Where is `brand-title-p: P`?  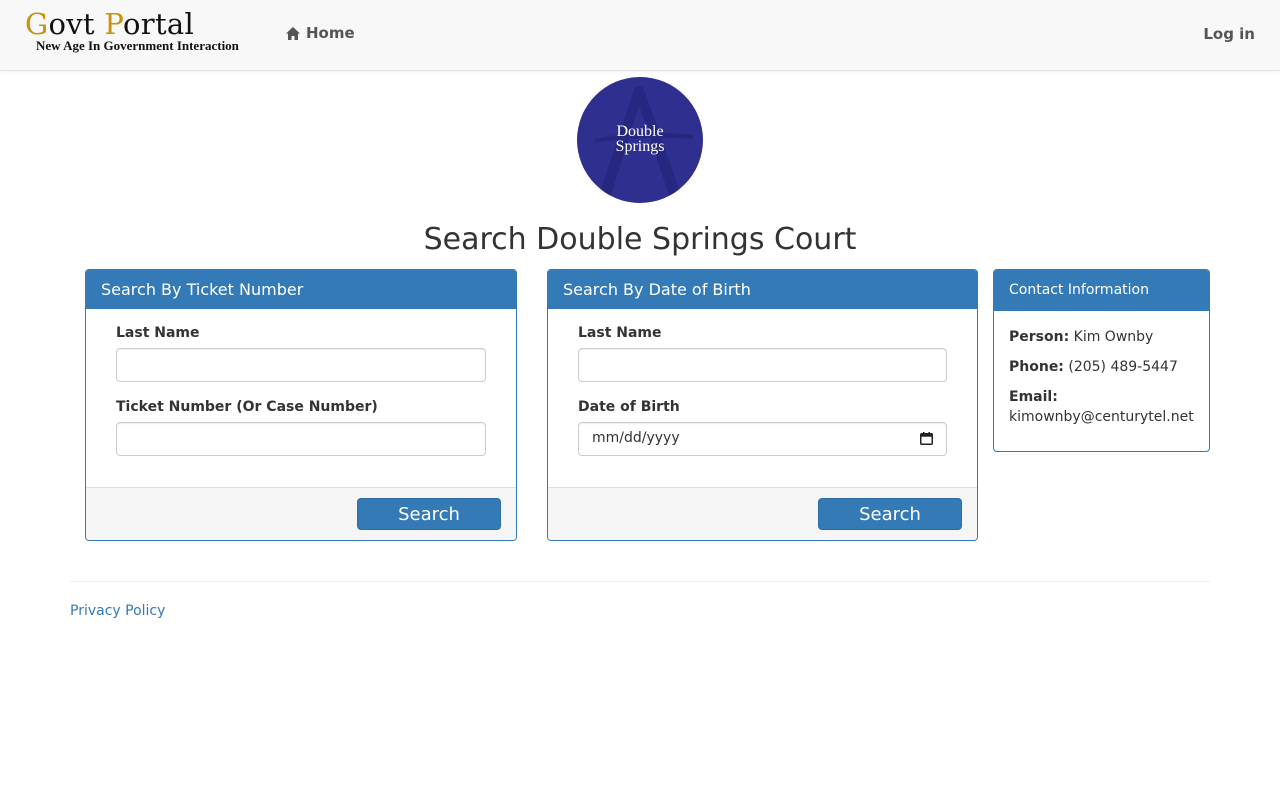 brand-title-p: P is located at coordinates (114, 24).